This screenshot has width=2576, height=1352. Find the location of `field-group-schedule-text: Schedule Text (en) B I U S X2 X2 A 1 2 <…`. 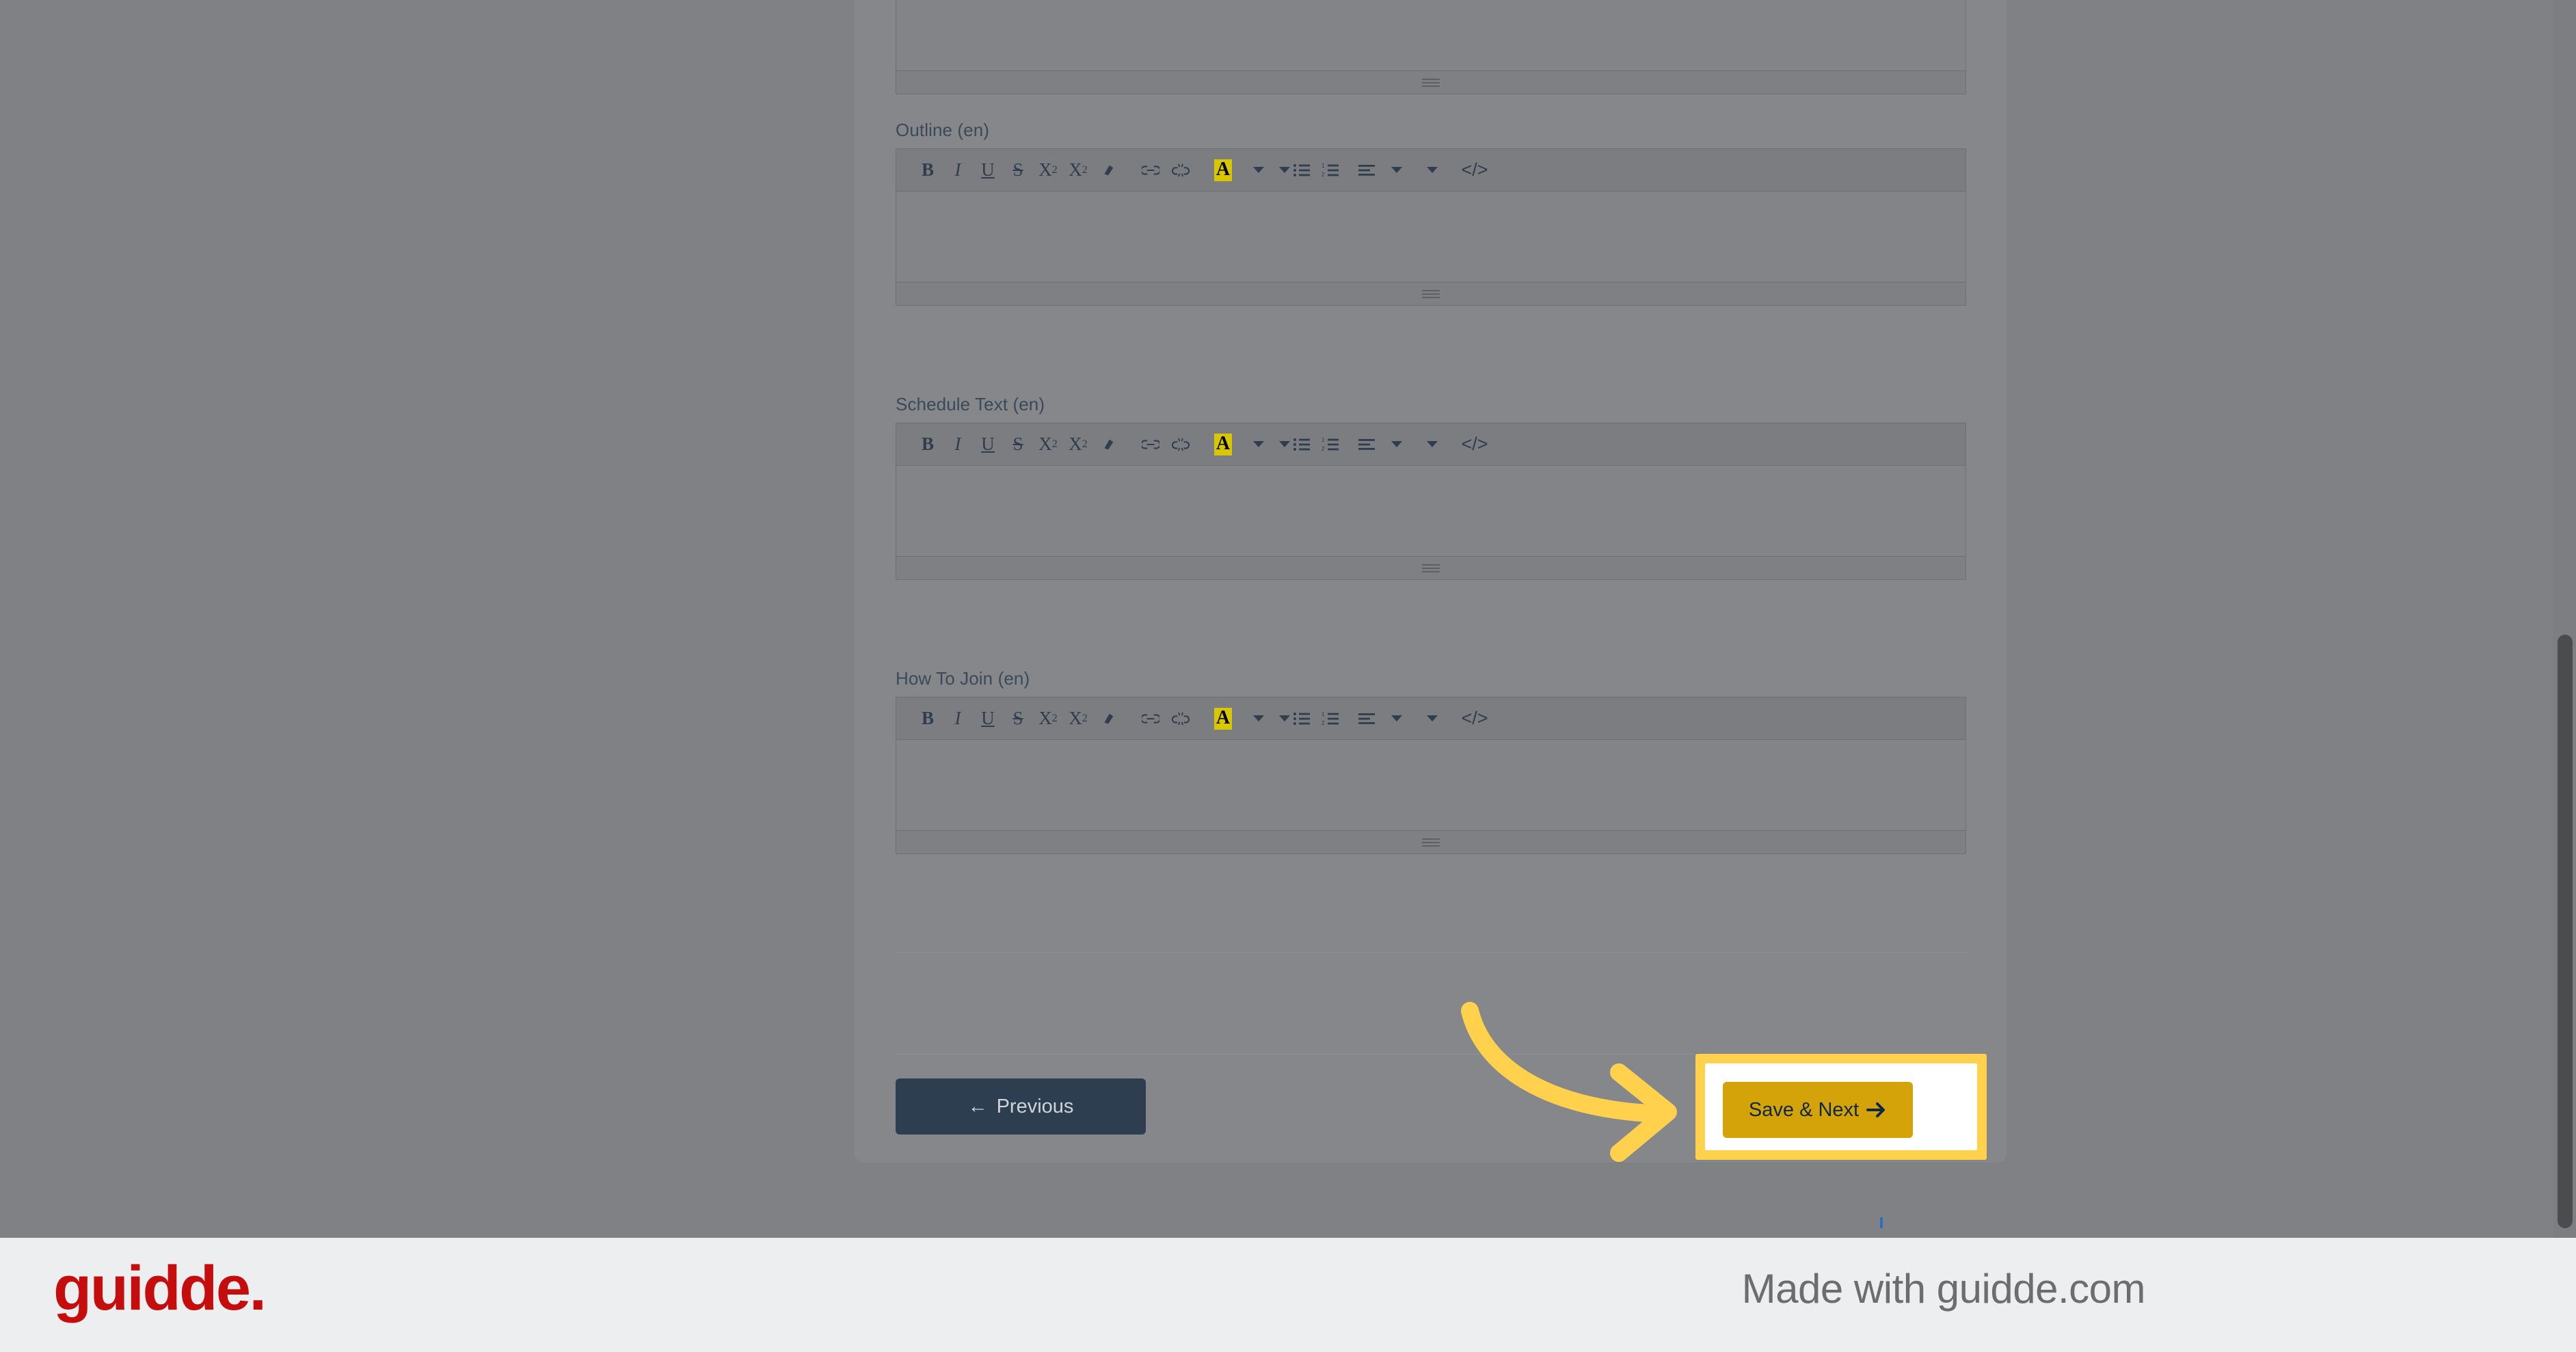

field-group-schedule-text: Schedule Text (en) B I U S X2 X2 A 1 2 <… is located at coordinates (1431, 487).